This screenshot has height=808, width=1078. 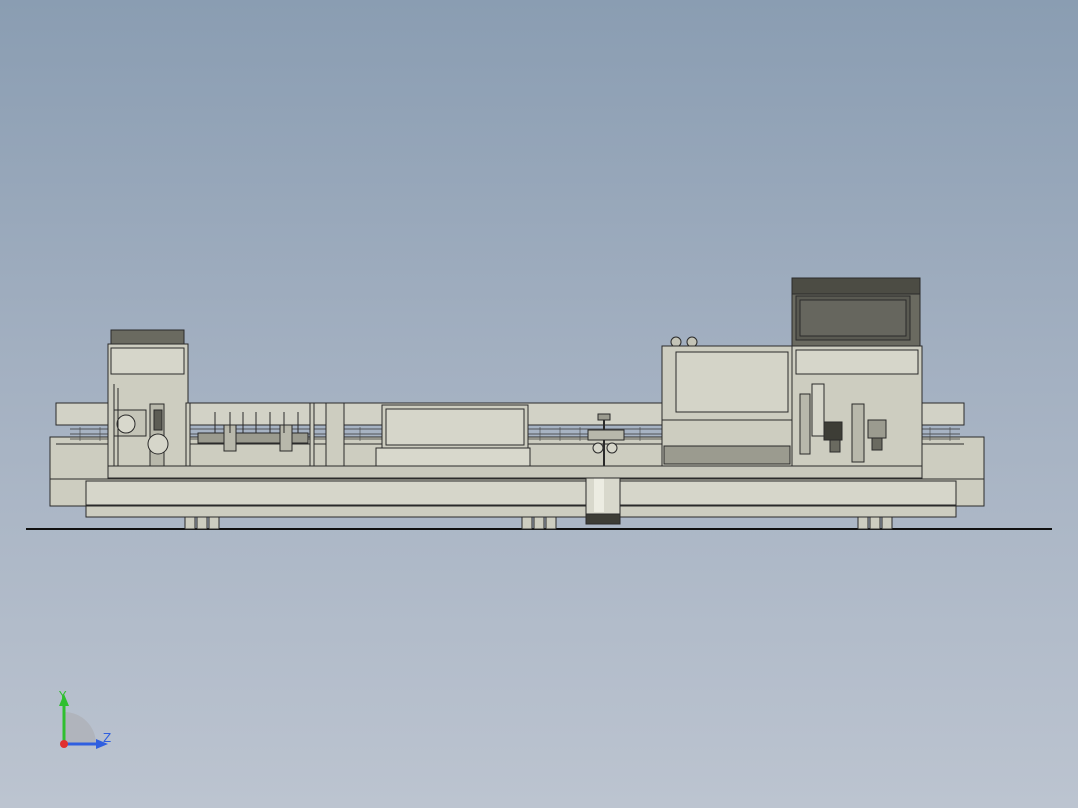 What do you see at coordinates (856, 312) in the screenshot?
I see `monitor` at bounding box center [856, 312].